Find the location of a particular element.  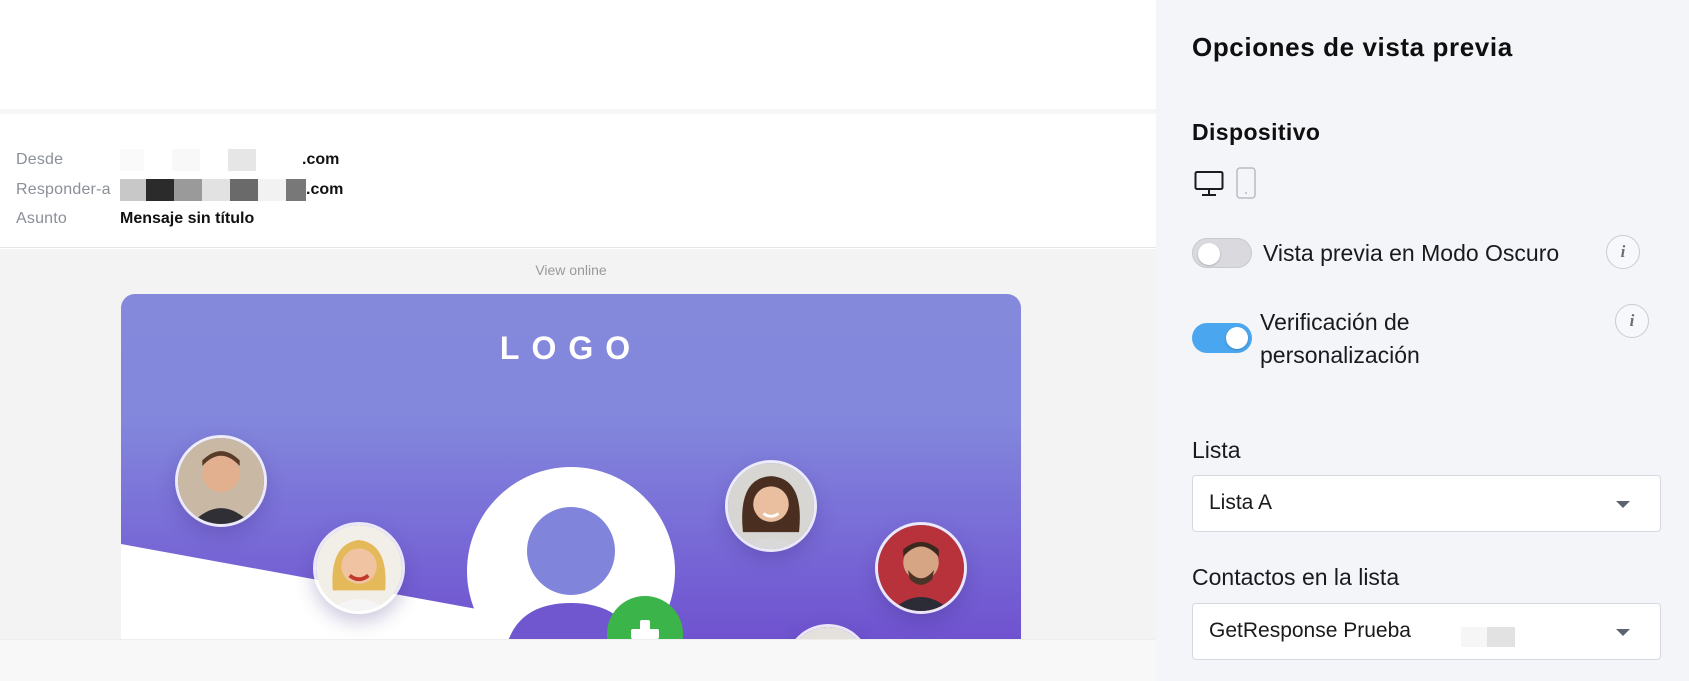

reply-to-domain: .com is located at coordinates (325, 189).